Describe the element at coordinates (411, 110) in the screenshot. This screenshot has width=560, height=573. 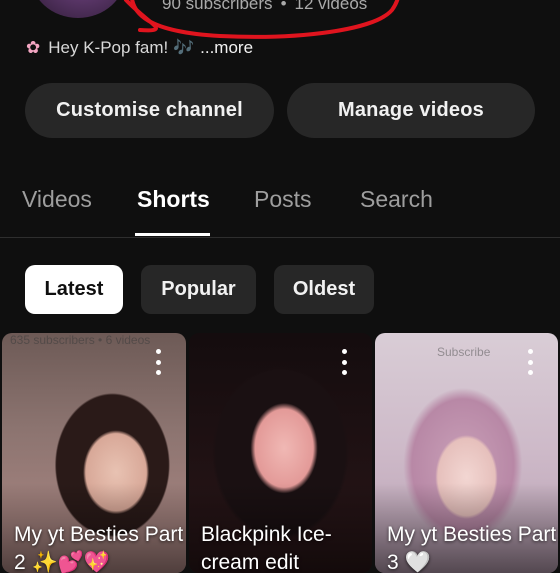
I see `manage-videos-button: Manage videos` at that location.